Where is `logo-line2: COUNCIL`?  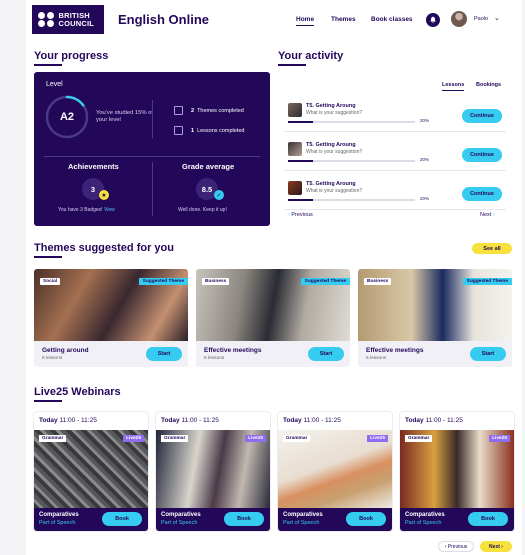 logo-line2: COUNCIL is located at coordinates (76, 23).